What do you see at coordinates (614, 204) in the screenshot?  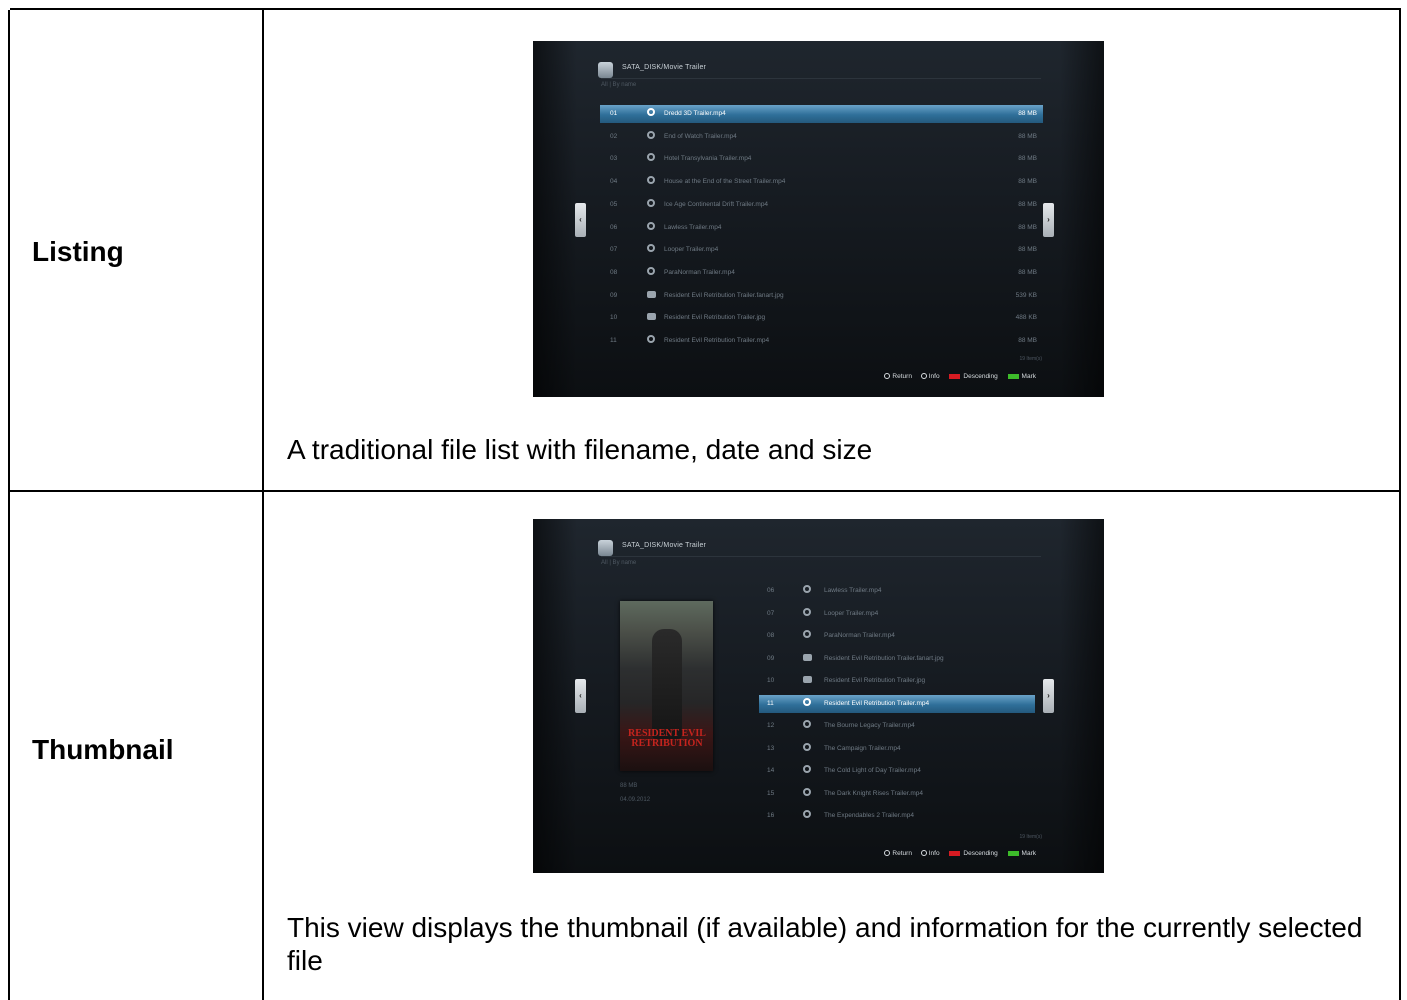 I see `item-number: 05` at bounding box center [614, 204].